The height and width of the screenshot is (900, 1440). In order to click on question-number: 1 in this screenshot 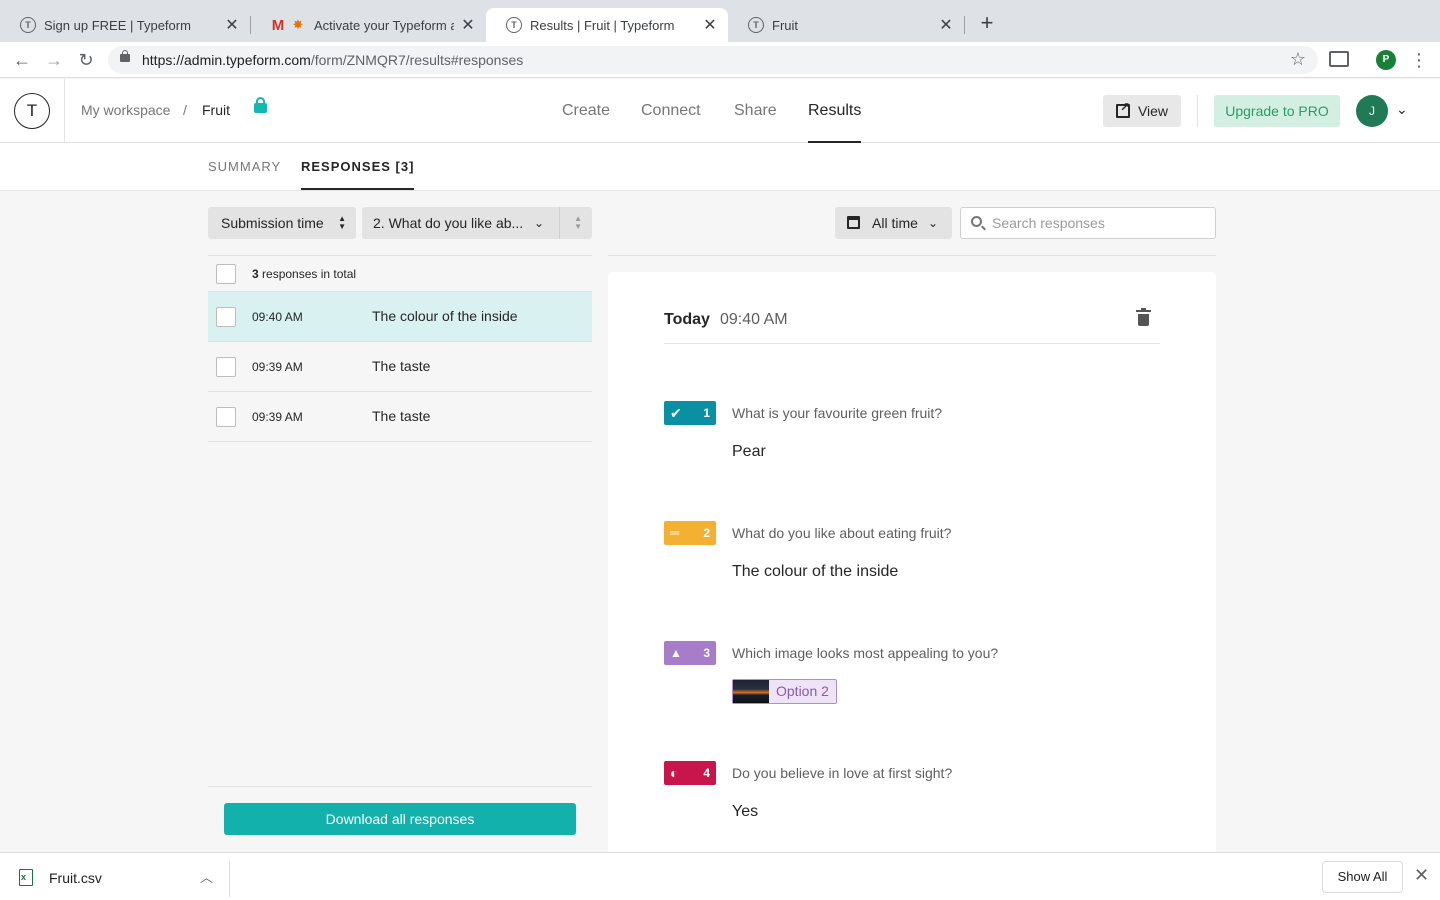, I will do `click(706, 413)`.